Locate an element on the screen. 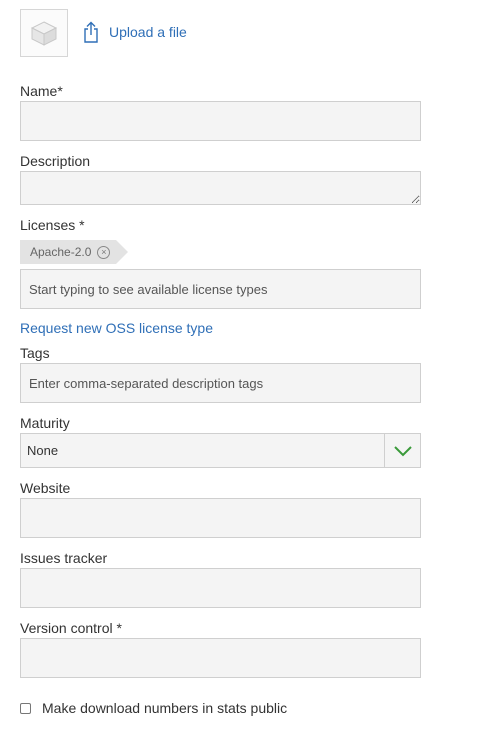  tags-input is located at coordinates (220, 383).